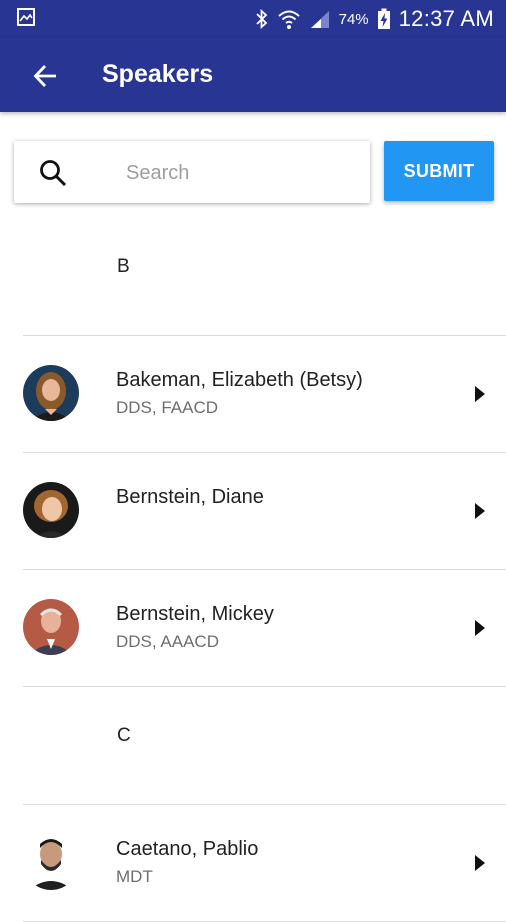 The height and width of the screenshot is (922, 506). Describe the element at coordinates (253, 19) in the screenshot. I see `status-bar: 74% 12:37 AM` at that location.